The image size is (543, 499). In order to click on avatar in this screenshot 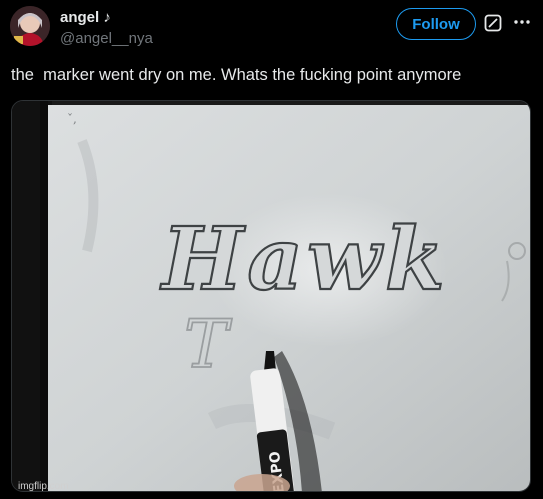, I will do `click(30, 26)`.